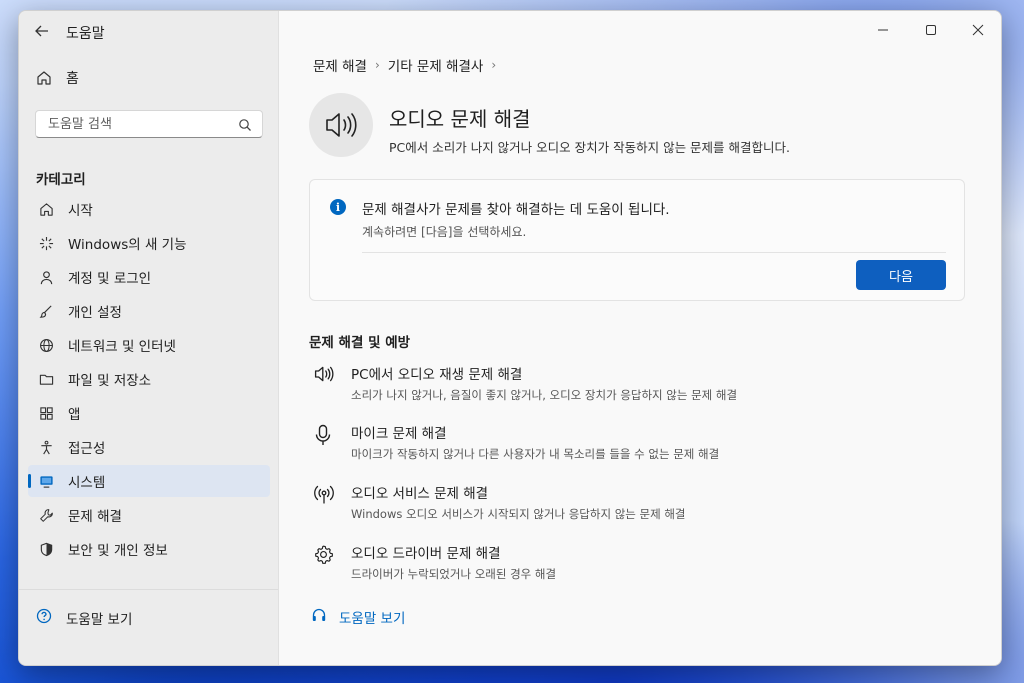 This screenshot has height=683, width=1024. I want to click on minimize-icon, so click(883, 30).